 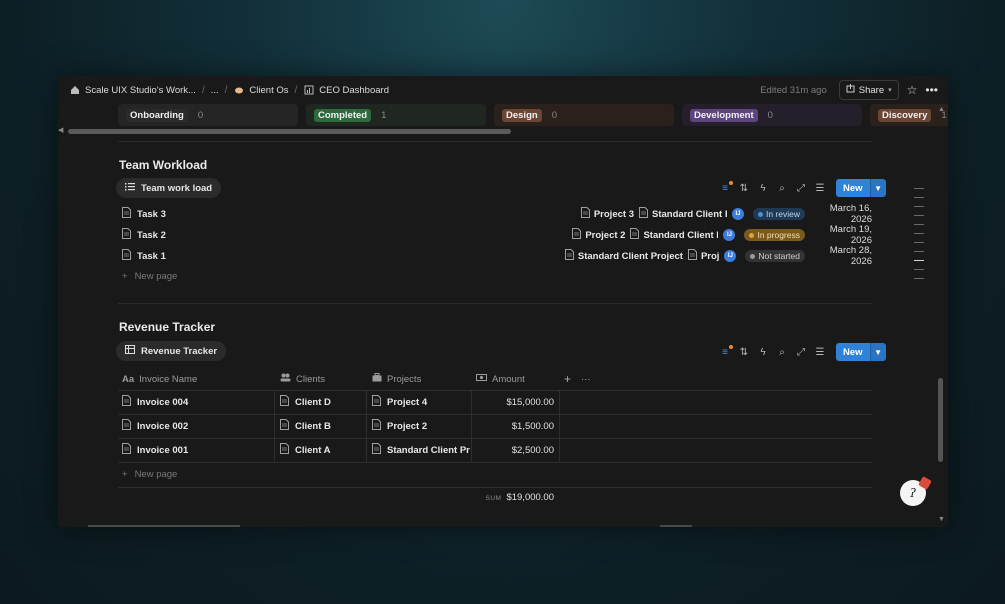 What do you see at coordinates (919, 260) in the screenshot?
I see `outline-mark-active` at bounding box center [919, 260].